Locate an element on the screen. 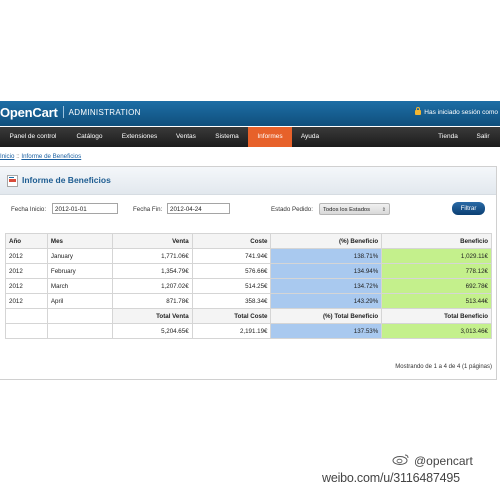 This screenshot has height=500, width=500. breadcrumb-current-link: Informe de Beneficios is located at coordinates (51, 156).